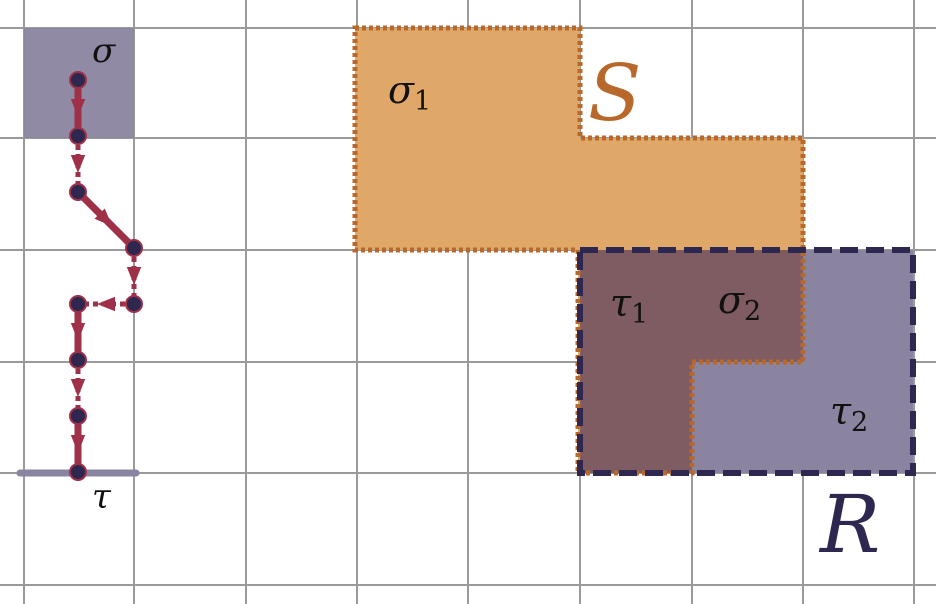  I want to click on s-region-label: S, so click(614, 94).